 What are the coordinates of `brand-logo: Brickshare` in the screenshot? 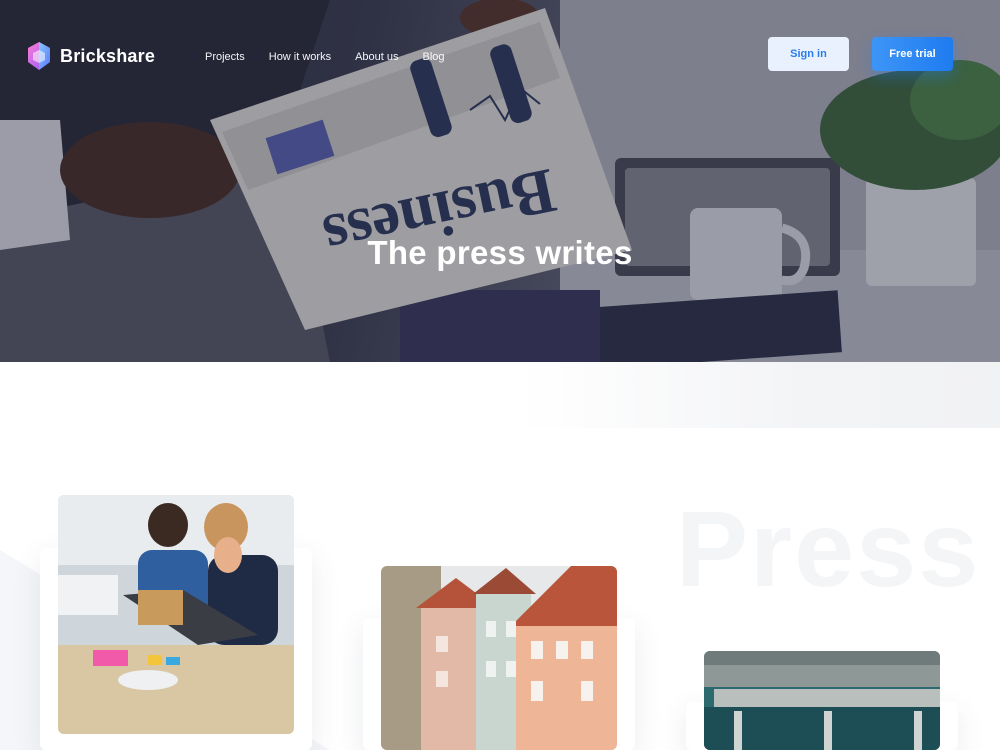 It's located at (91, 56).